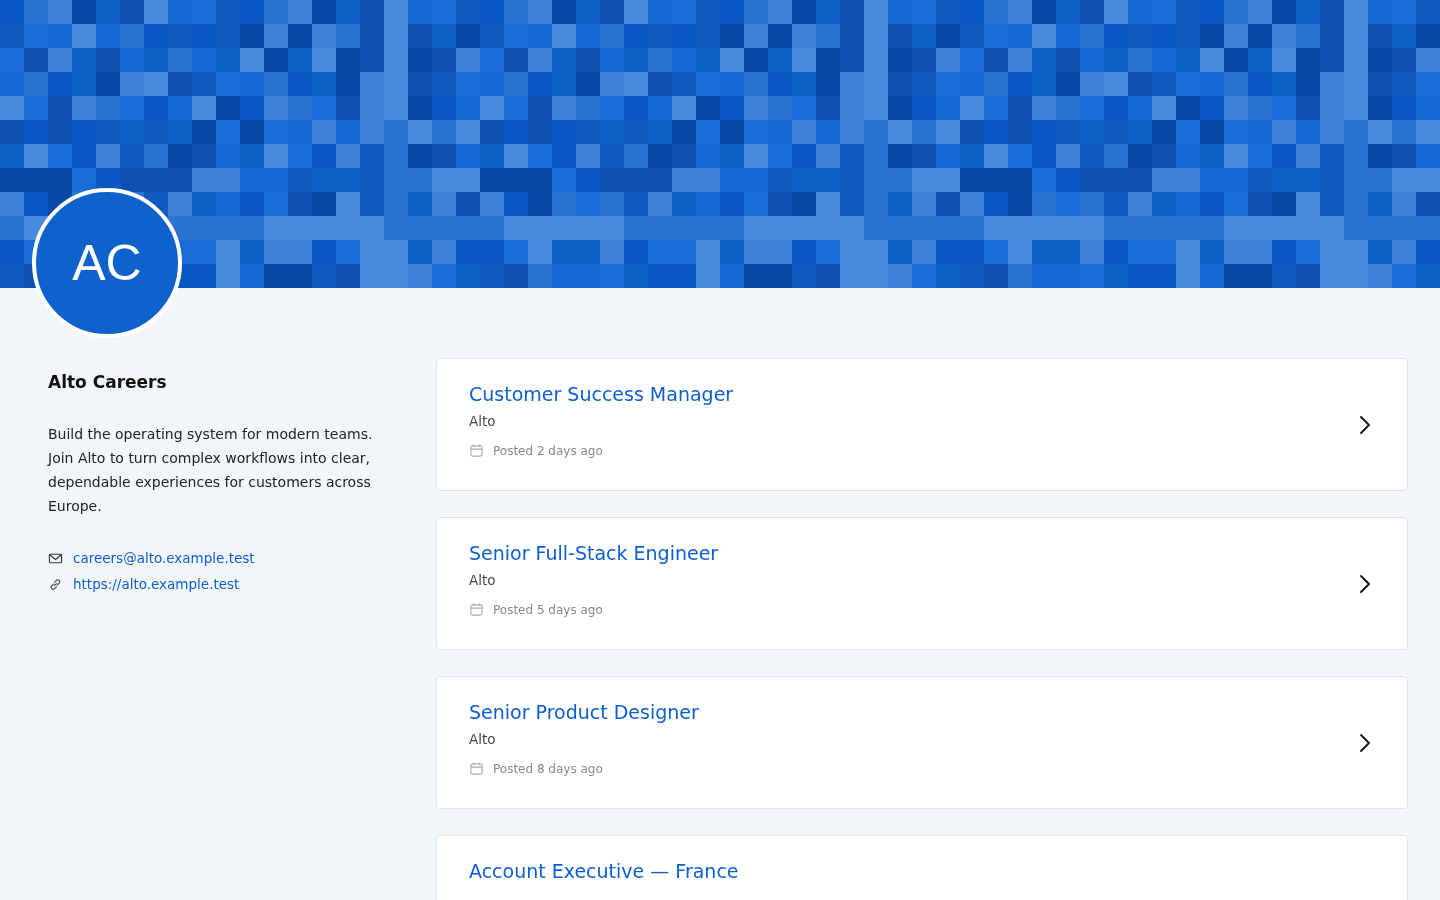 The height and width of the screenshot is (900, 1440). Describe the element at coordinates (922, 867) in the screenshot. I see `job-card: Account Executive — France` at that location.